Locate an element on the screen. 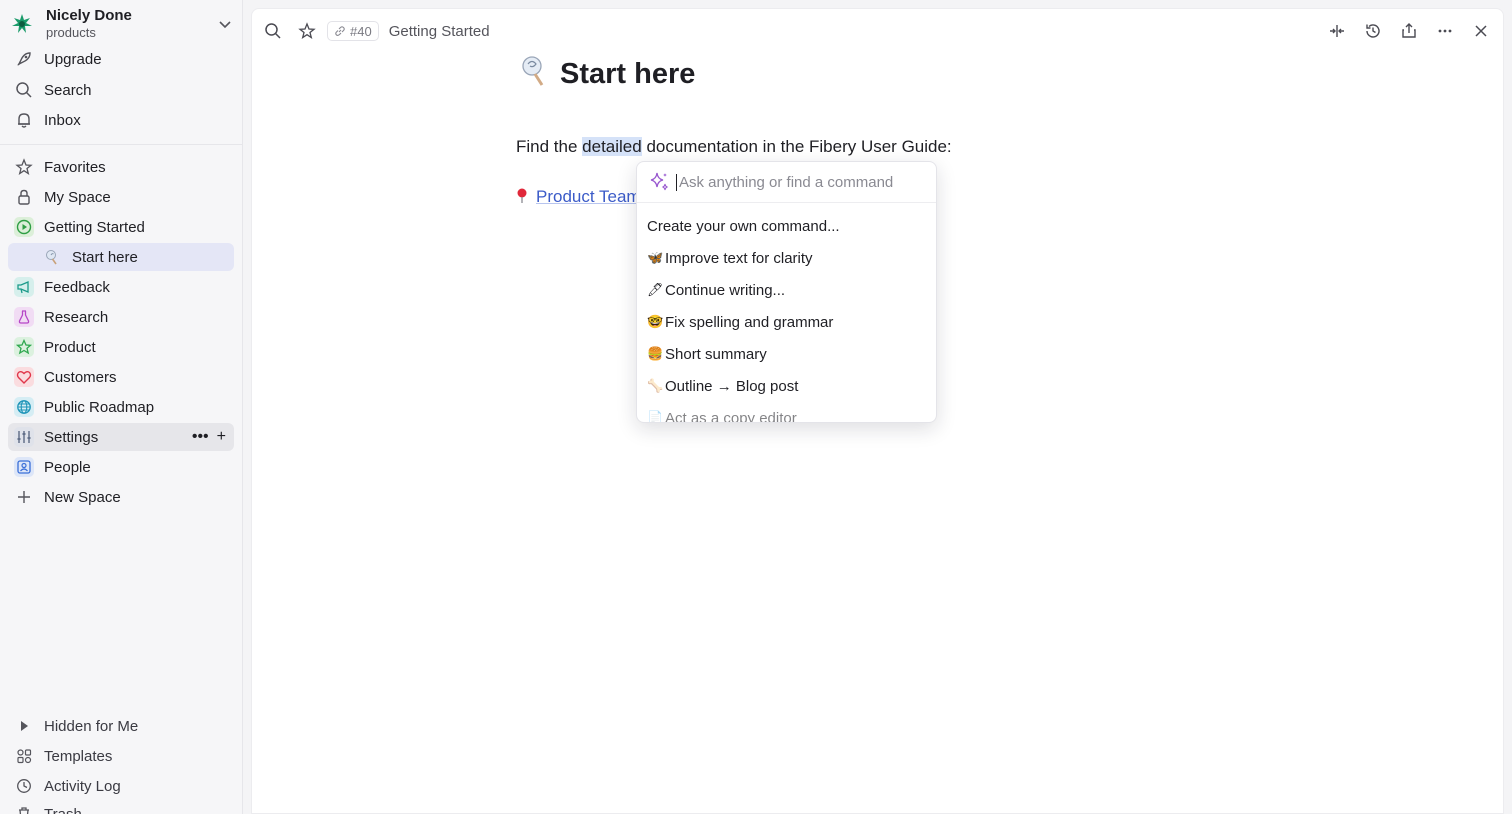 The image size is (1512, 814). sidebar-item-label: New Space is located at coordinates (82, 497).